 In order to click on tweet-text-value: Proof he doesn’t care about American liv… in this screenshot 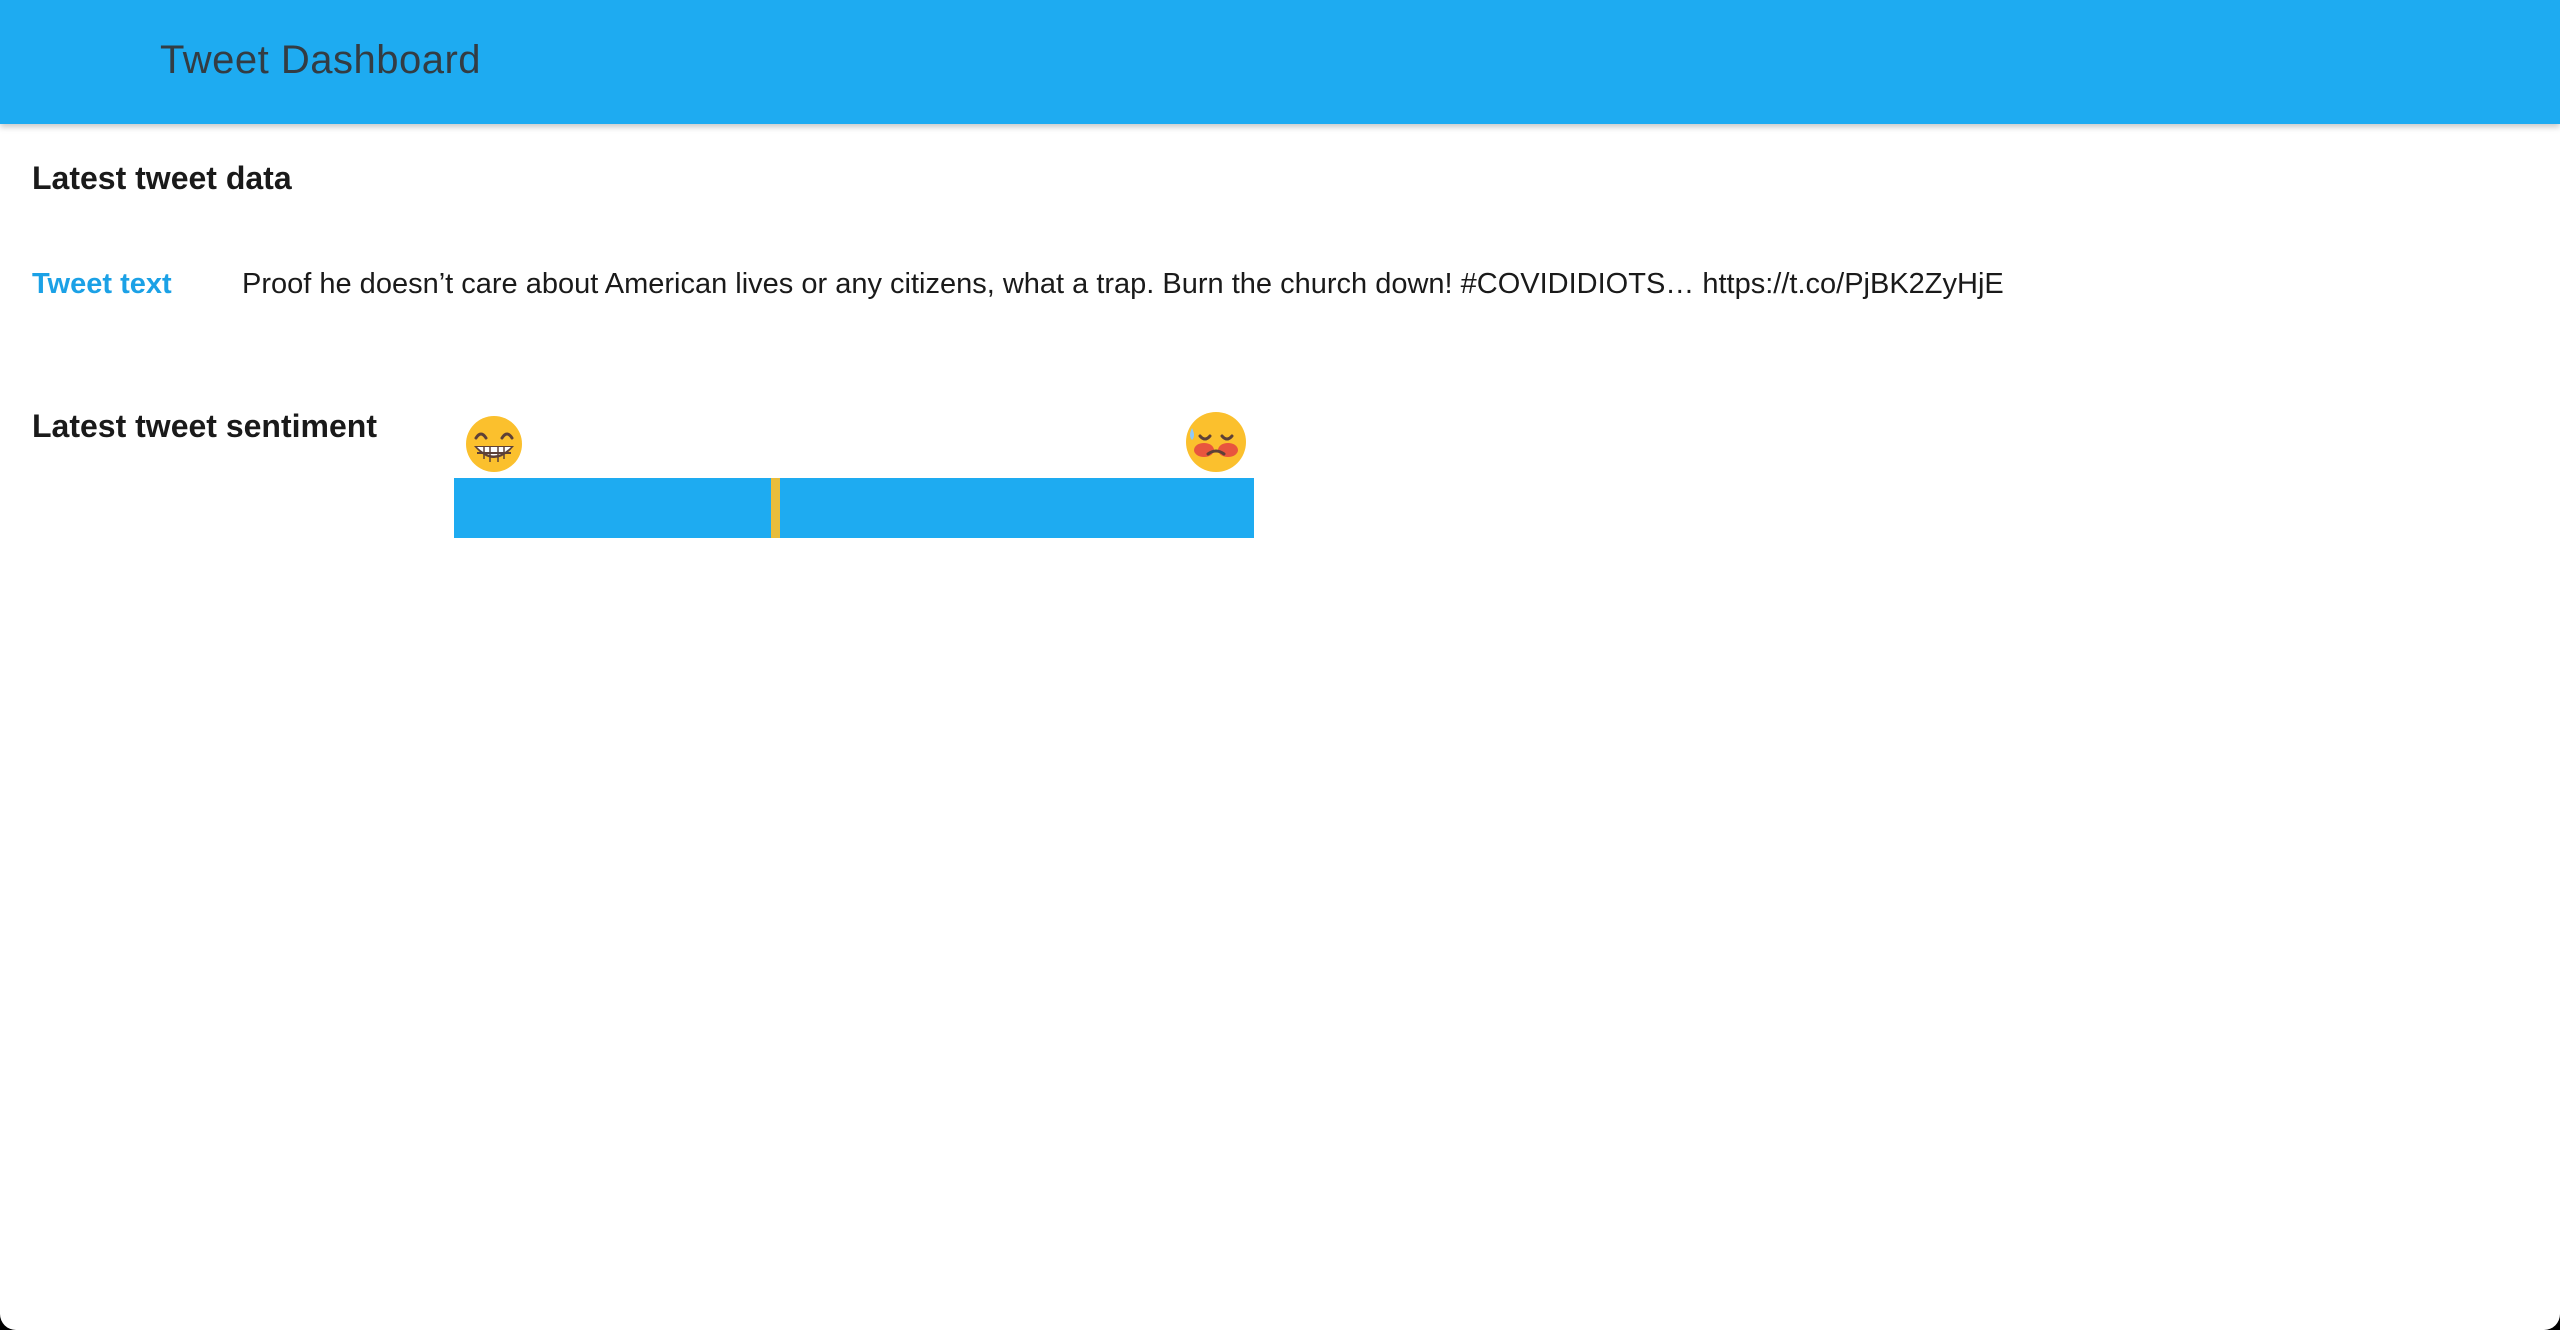, I will do `click(1123, 284)`.